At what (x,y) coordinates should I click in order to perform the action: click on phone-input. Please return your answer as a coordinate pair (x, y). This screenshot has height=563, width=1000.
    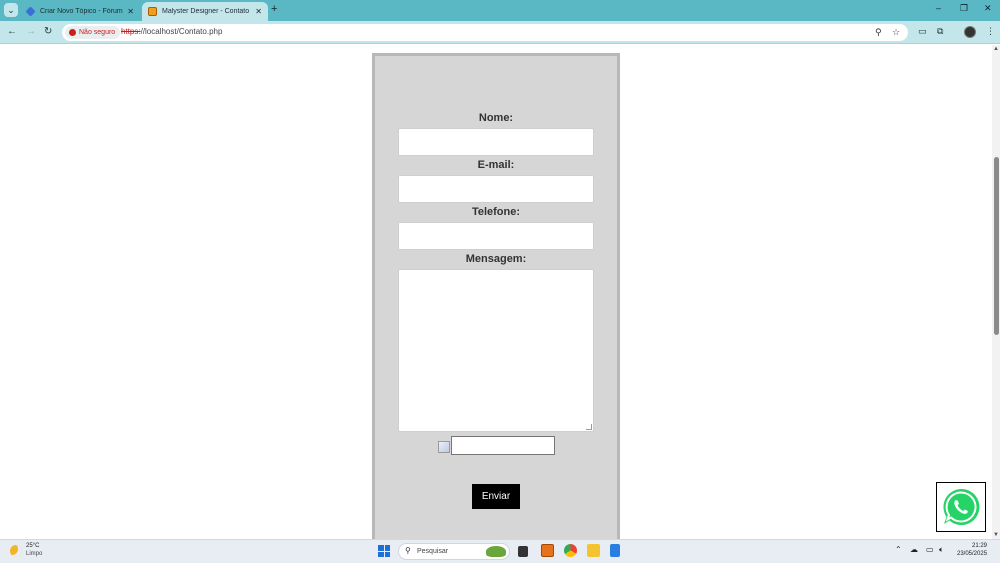
    Looking at the image, I should click on (496, 236).